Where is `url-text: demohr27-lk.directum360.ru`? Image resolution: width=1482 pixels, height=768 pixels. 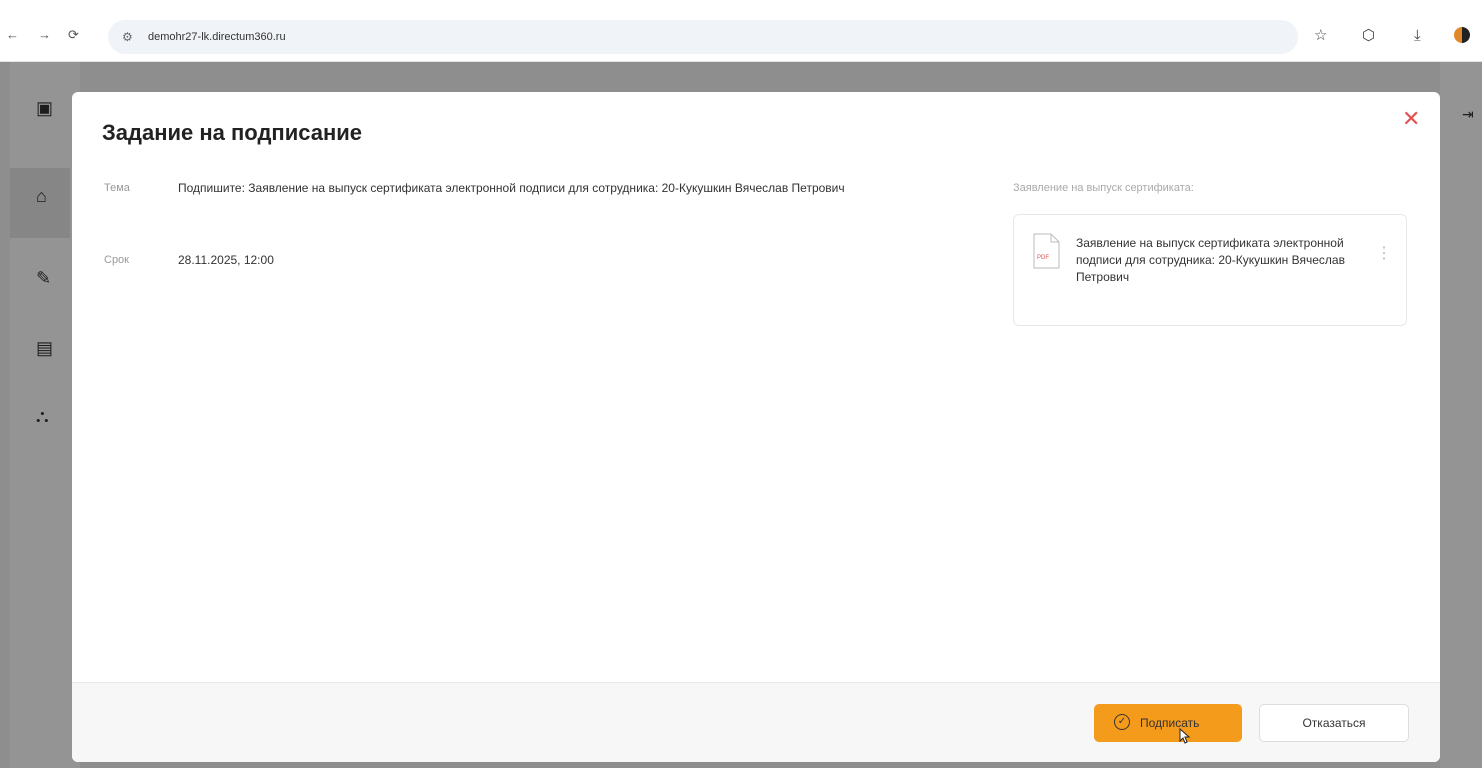
url-text: demohr27-lk.directum360.ru is located at coordinates (217, 37).